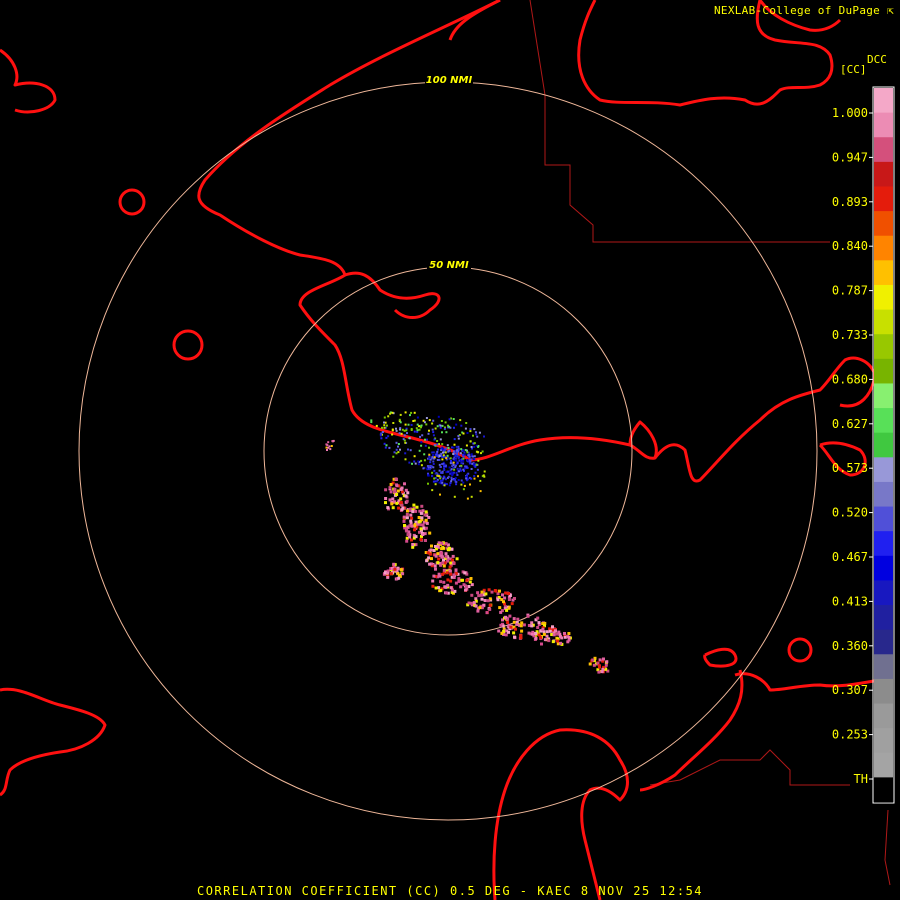 Image resolution: width=900 pixels, height=900 pixels. Describe the element at coordinates (850, 601) in the screenshot. I see `color-scale-label: 0.413` at that location.